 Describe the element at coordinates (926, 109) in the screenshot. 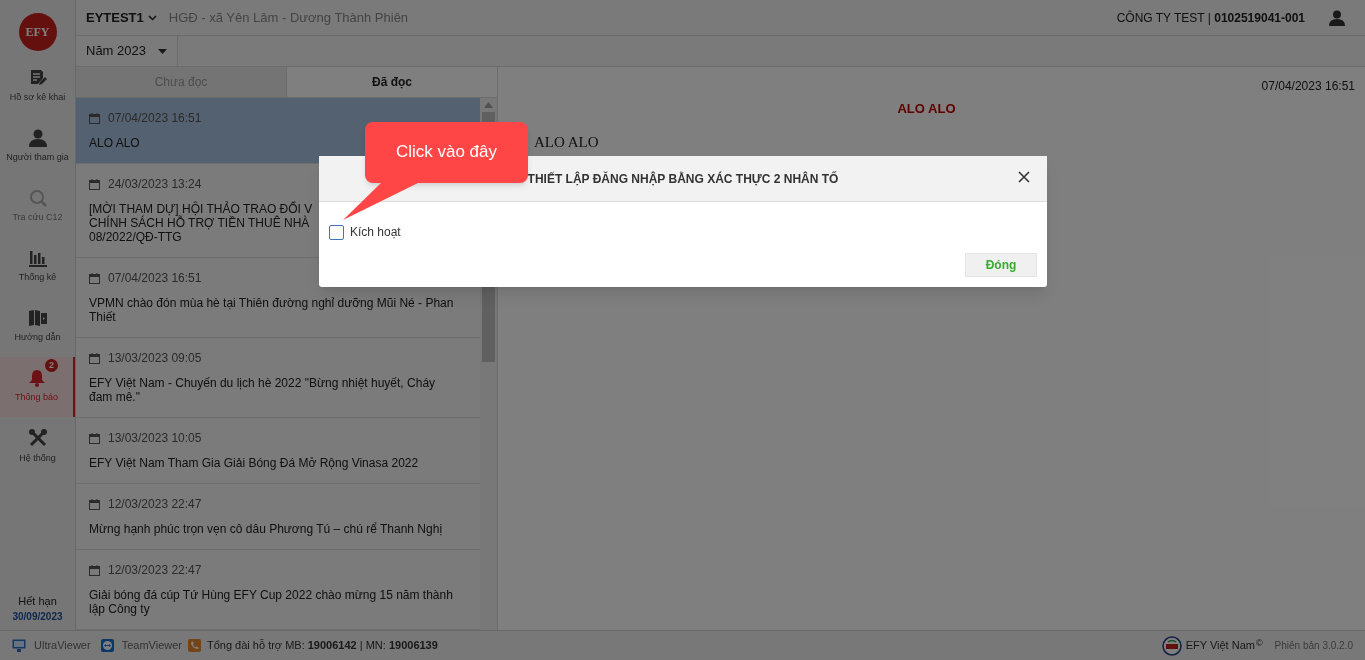

I see `detail-title: ALO ALO` at that location.